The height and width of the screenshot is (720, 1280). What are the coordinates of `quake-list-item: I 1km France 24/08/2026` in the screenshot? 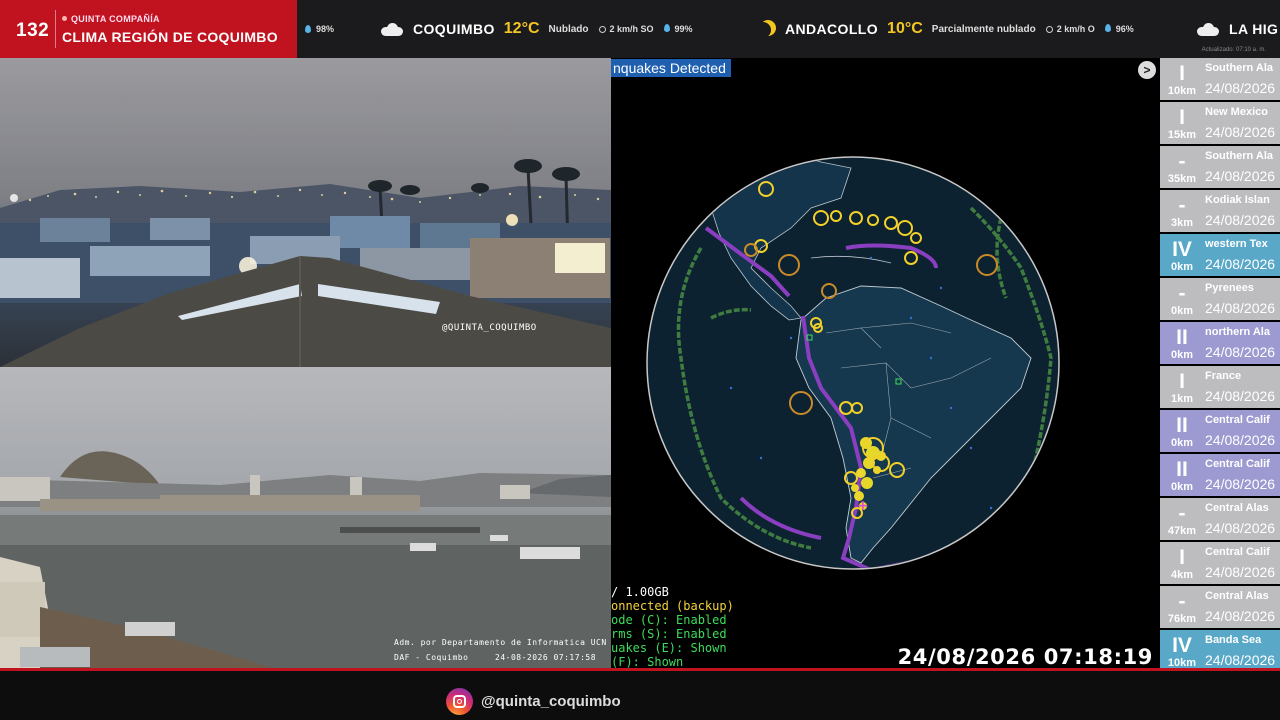 It's located at (1220, 387).